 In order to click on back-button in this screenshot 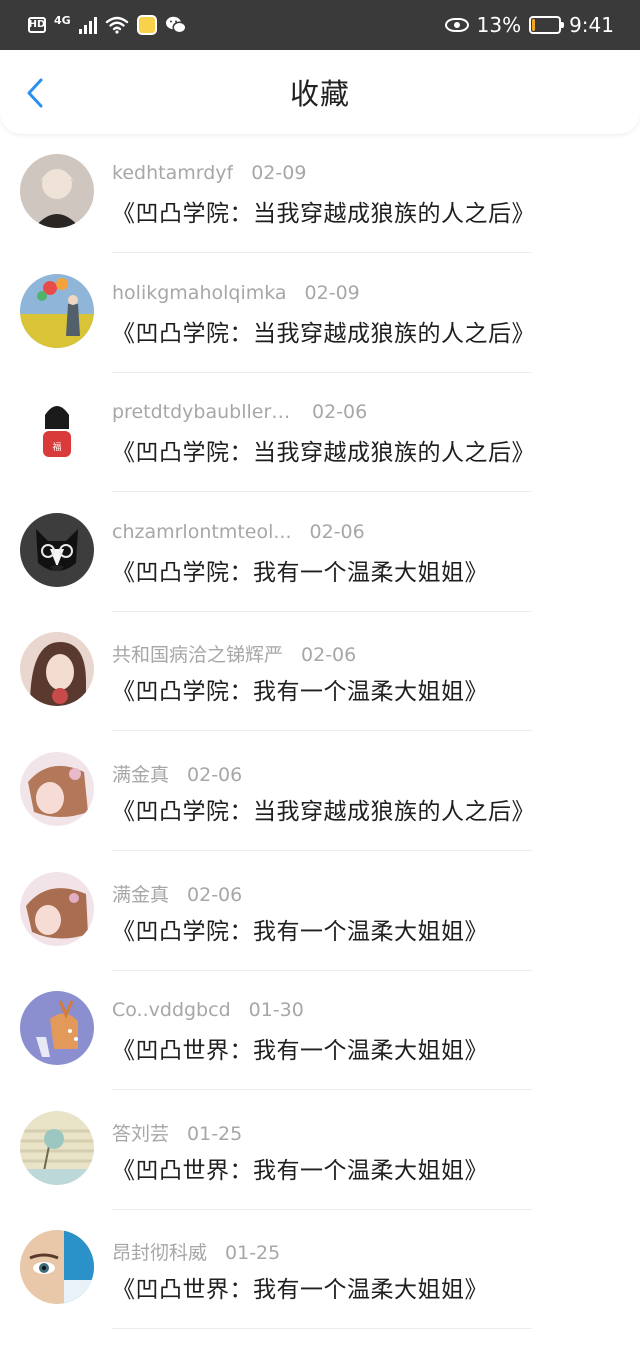, I will do `click(35, 93)`.